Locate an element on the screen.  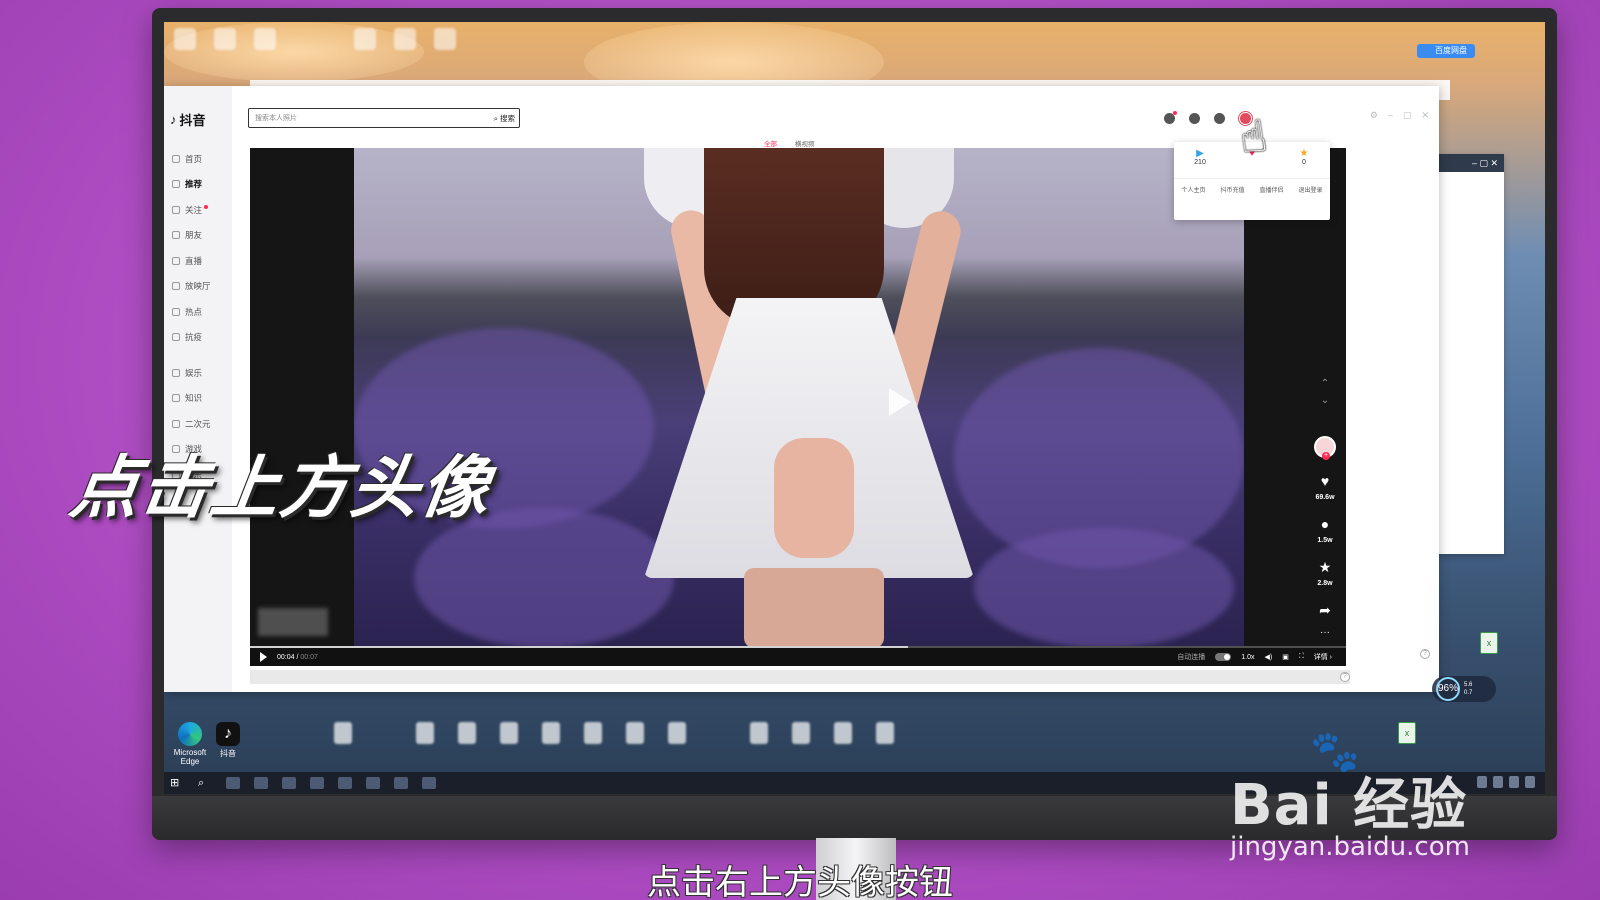
app-logo: ♪ 抖音 is located at coordinates (188, 119).